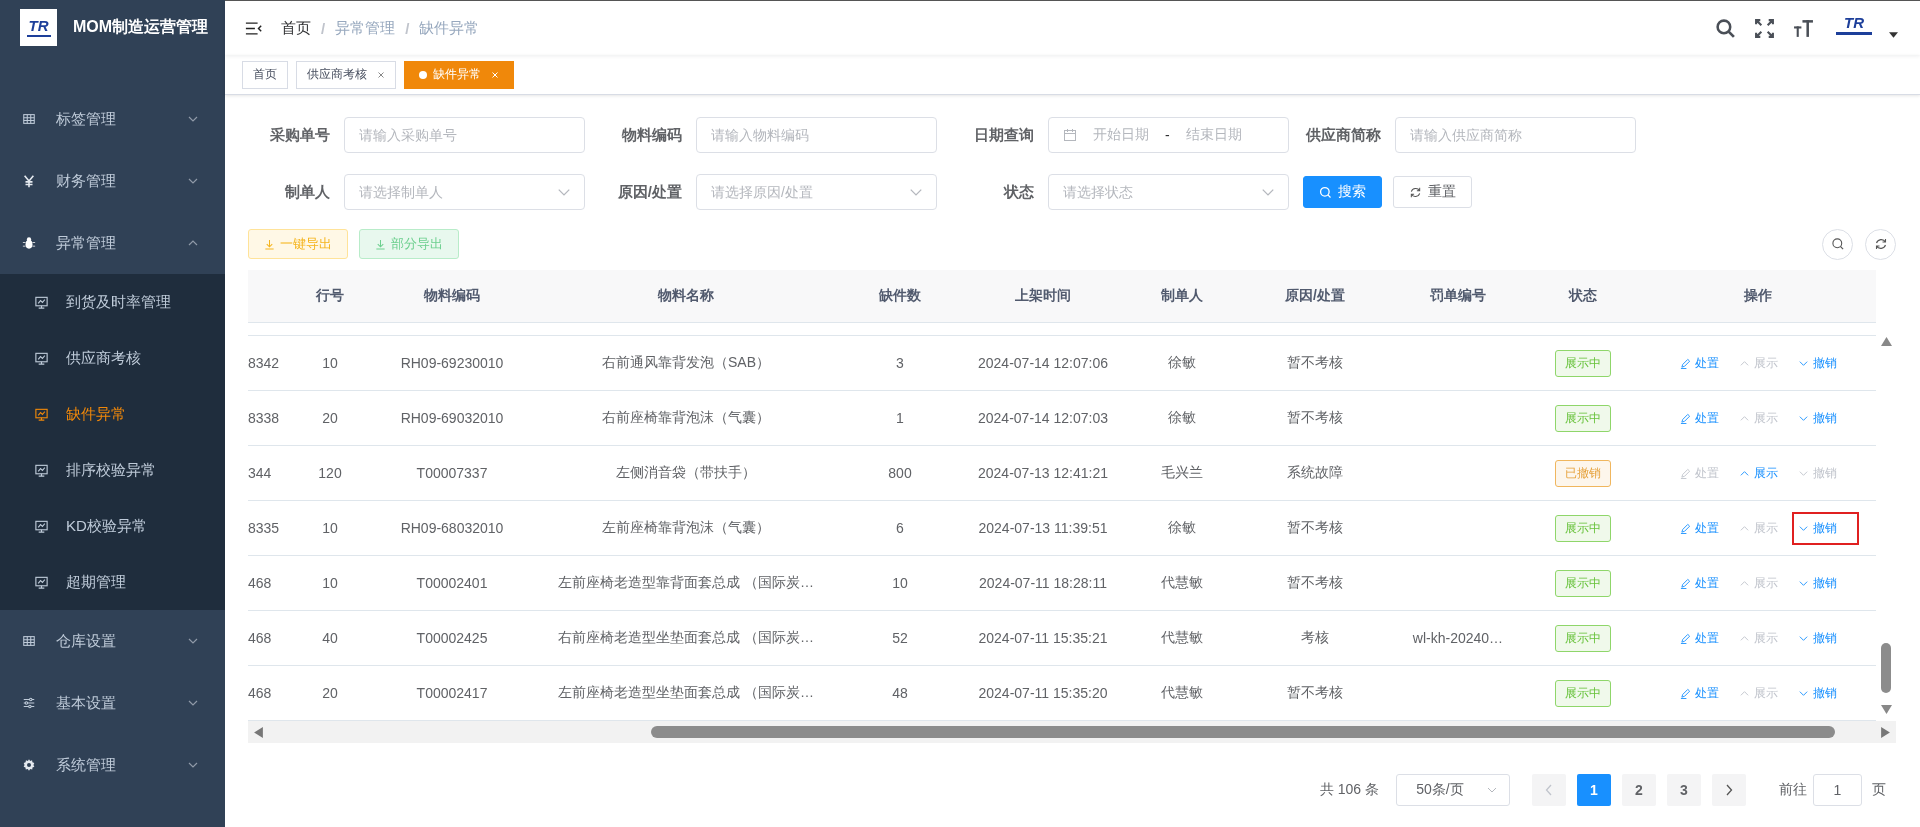 This screenshot has height=827, width=1920. I want to click on table-cell: 1, so click(900, 418).